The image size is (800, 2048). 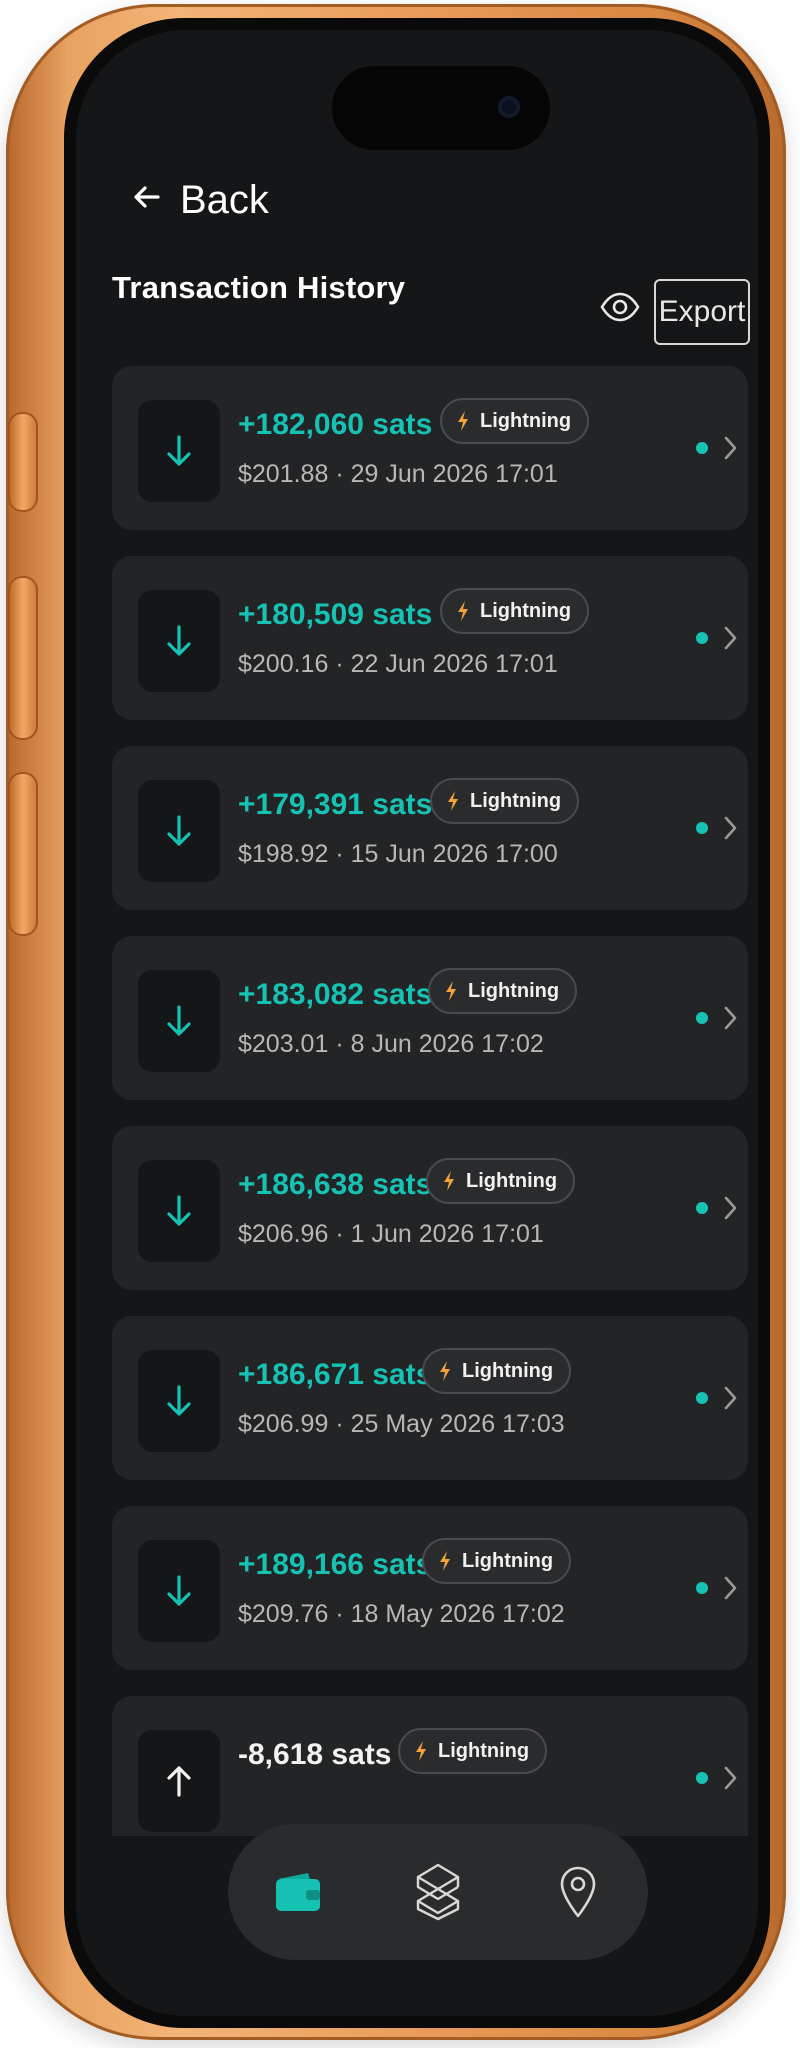 What do you see at coordinates (509, 107) in the screenshot?
I see `camera-icon` at bounding box center [509, 107].